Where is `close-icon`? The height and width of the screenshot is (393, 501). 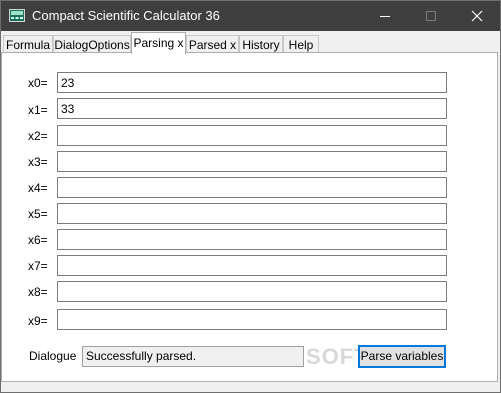 close-icon is located at coordinates (477, 16).